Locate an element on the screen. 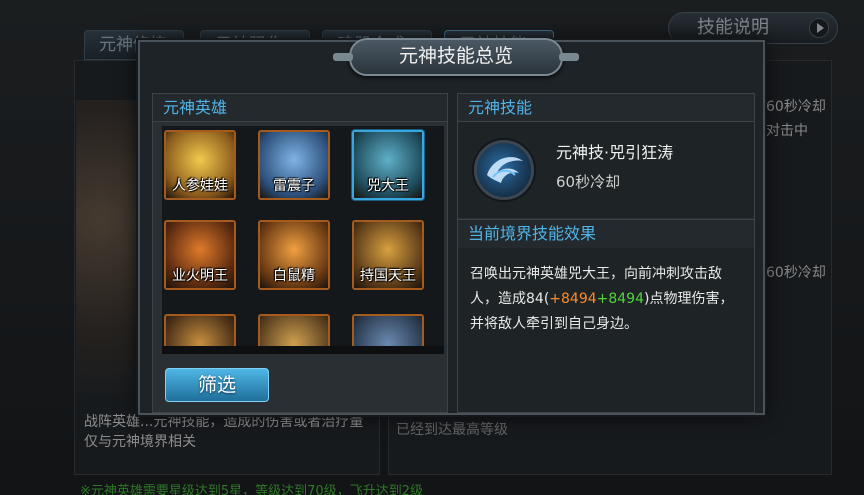 The height and width of the screenshot is (495, 864). effect-header: 当前境界技能效果 is located at coordinates (606, 234).